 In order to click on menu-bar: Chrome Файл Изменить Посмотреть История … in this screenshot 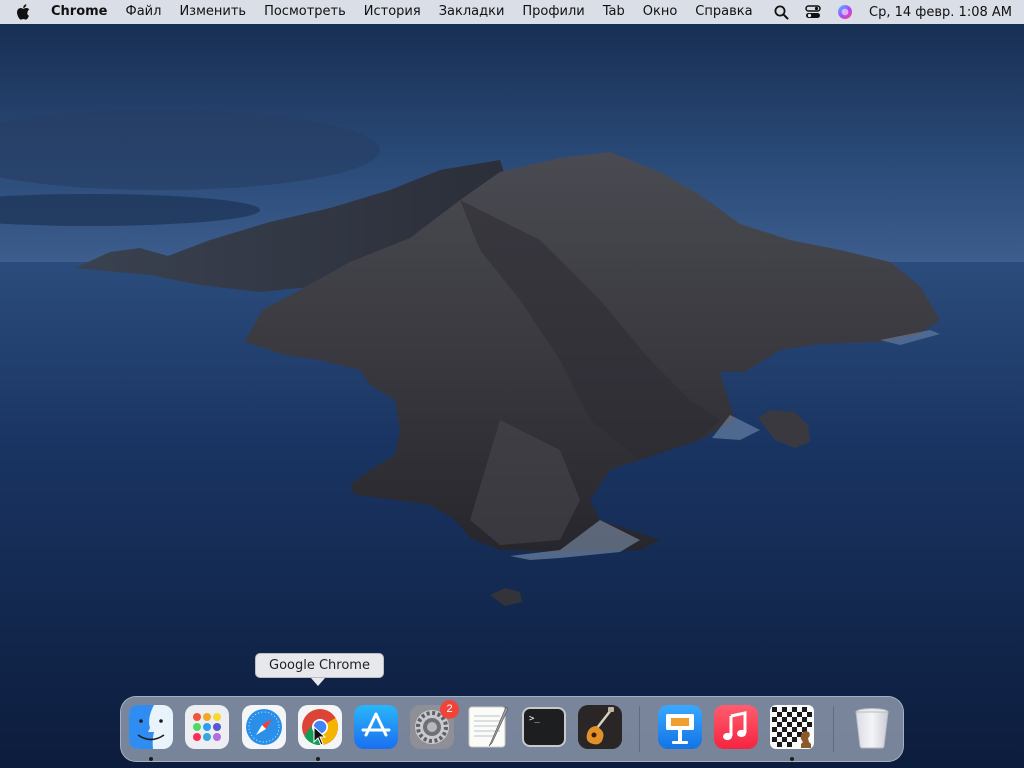, I will do `click(512, 12)`.